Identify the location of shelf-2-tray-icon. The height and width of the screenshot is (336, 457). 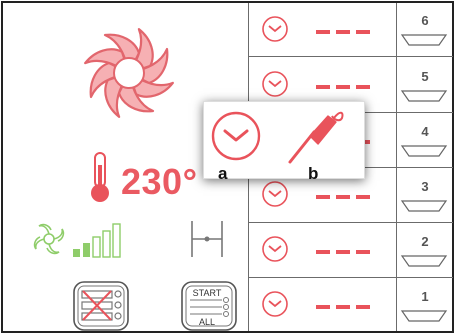
(424, 263).